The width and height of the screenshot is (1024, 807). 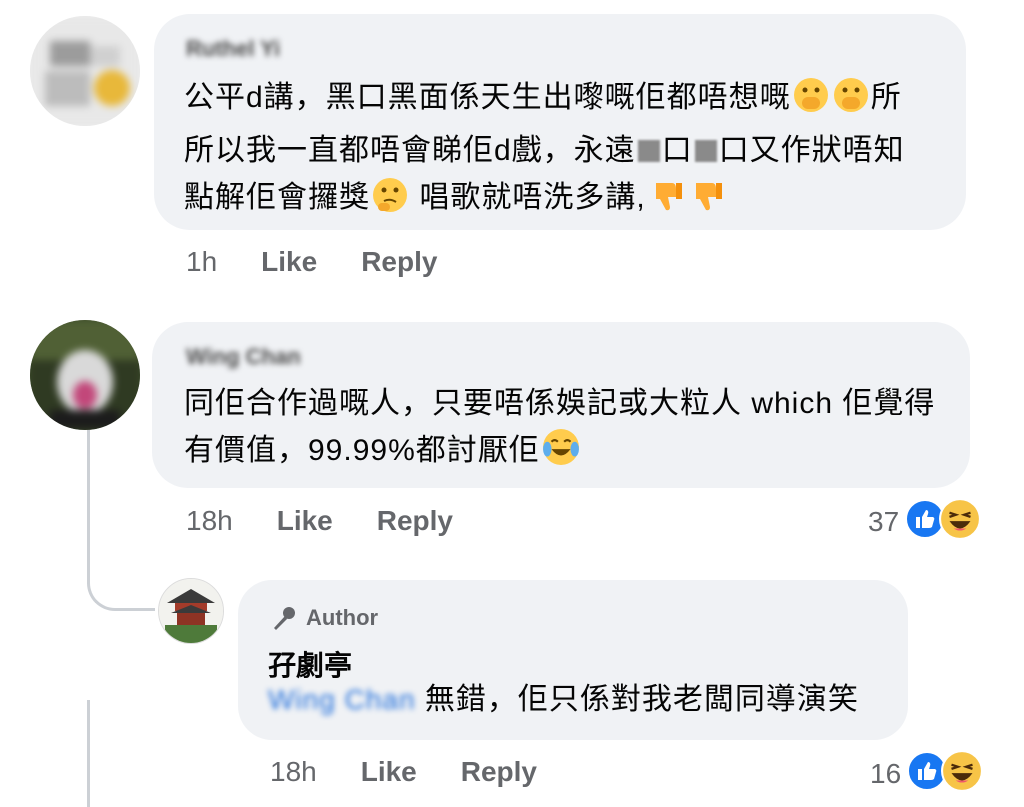 I want to click on author-badge: Author, so click(x=324, y=618).